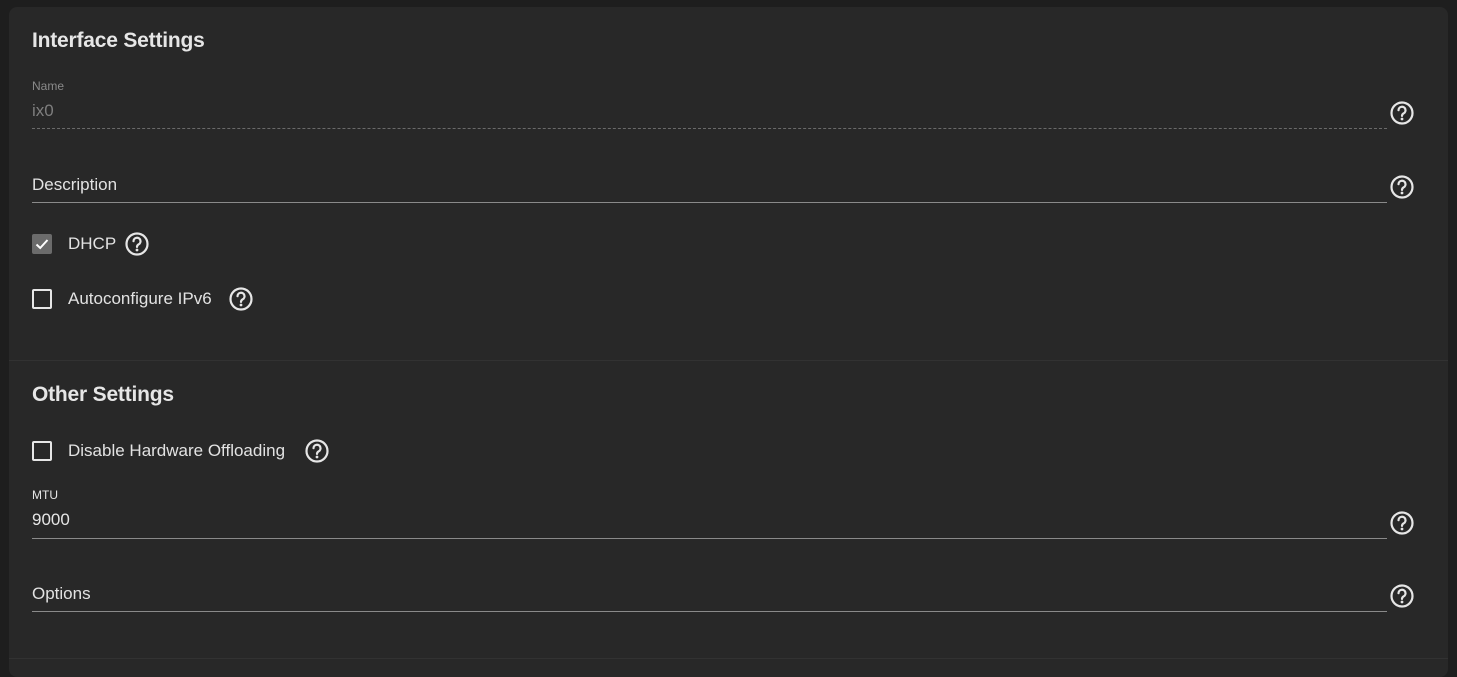 The width and height of the screenshot is (1457, 677). What do you see at coordinates (51, 520) in the screenshot?
I see `mtu-input: 9000` at bounding box center [51, 520].